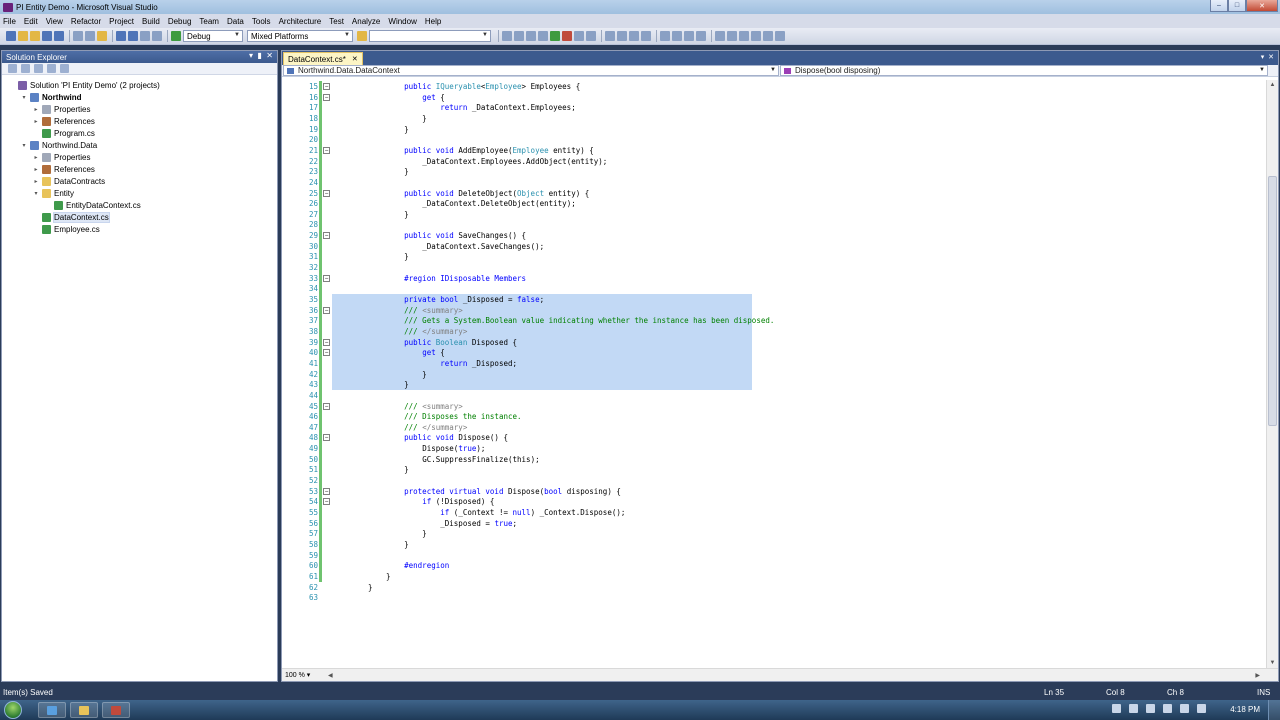  What do you see at coordinates (145, 36) in the screenshot?
I see `navigate-back-icon` at bounding box center [145, 36].